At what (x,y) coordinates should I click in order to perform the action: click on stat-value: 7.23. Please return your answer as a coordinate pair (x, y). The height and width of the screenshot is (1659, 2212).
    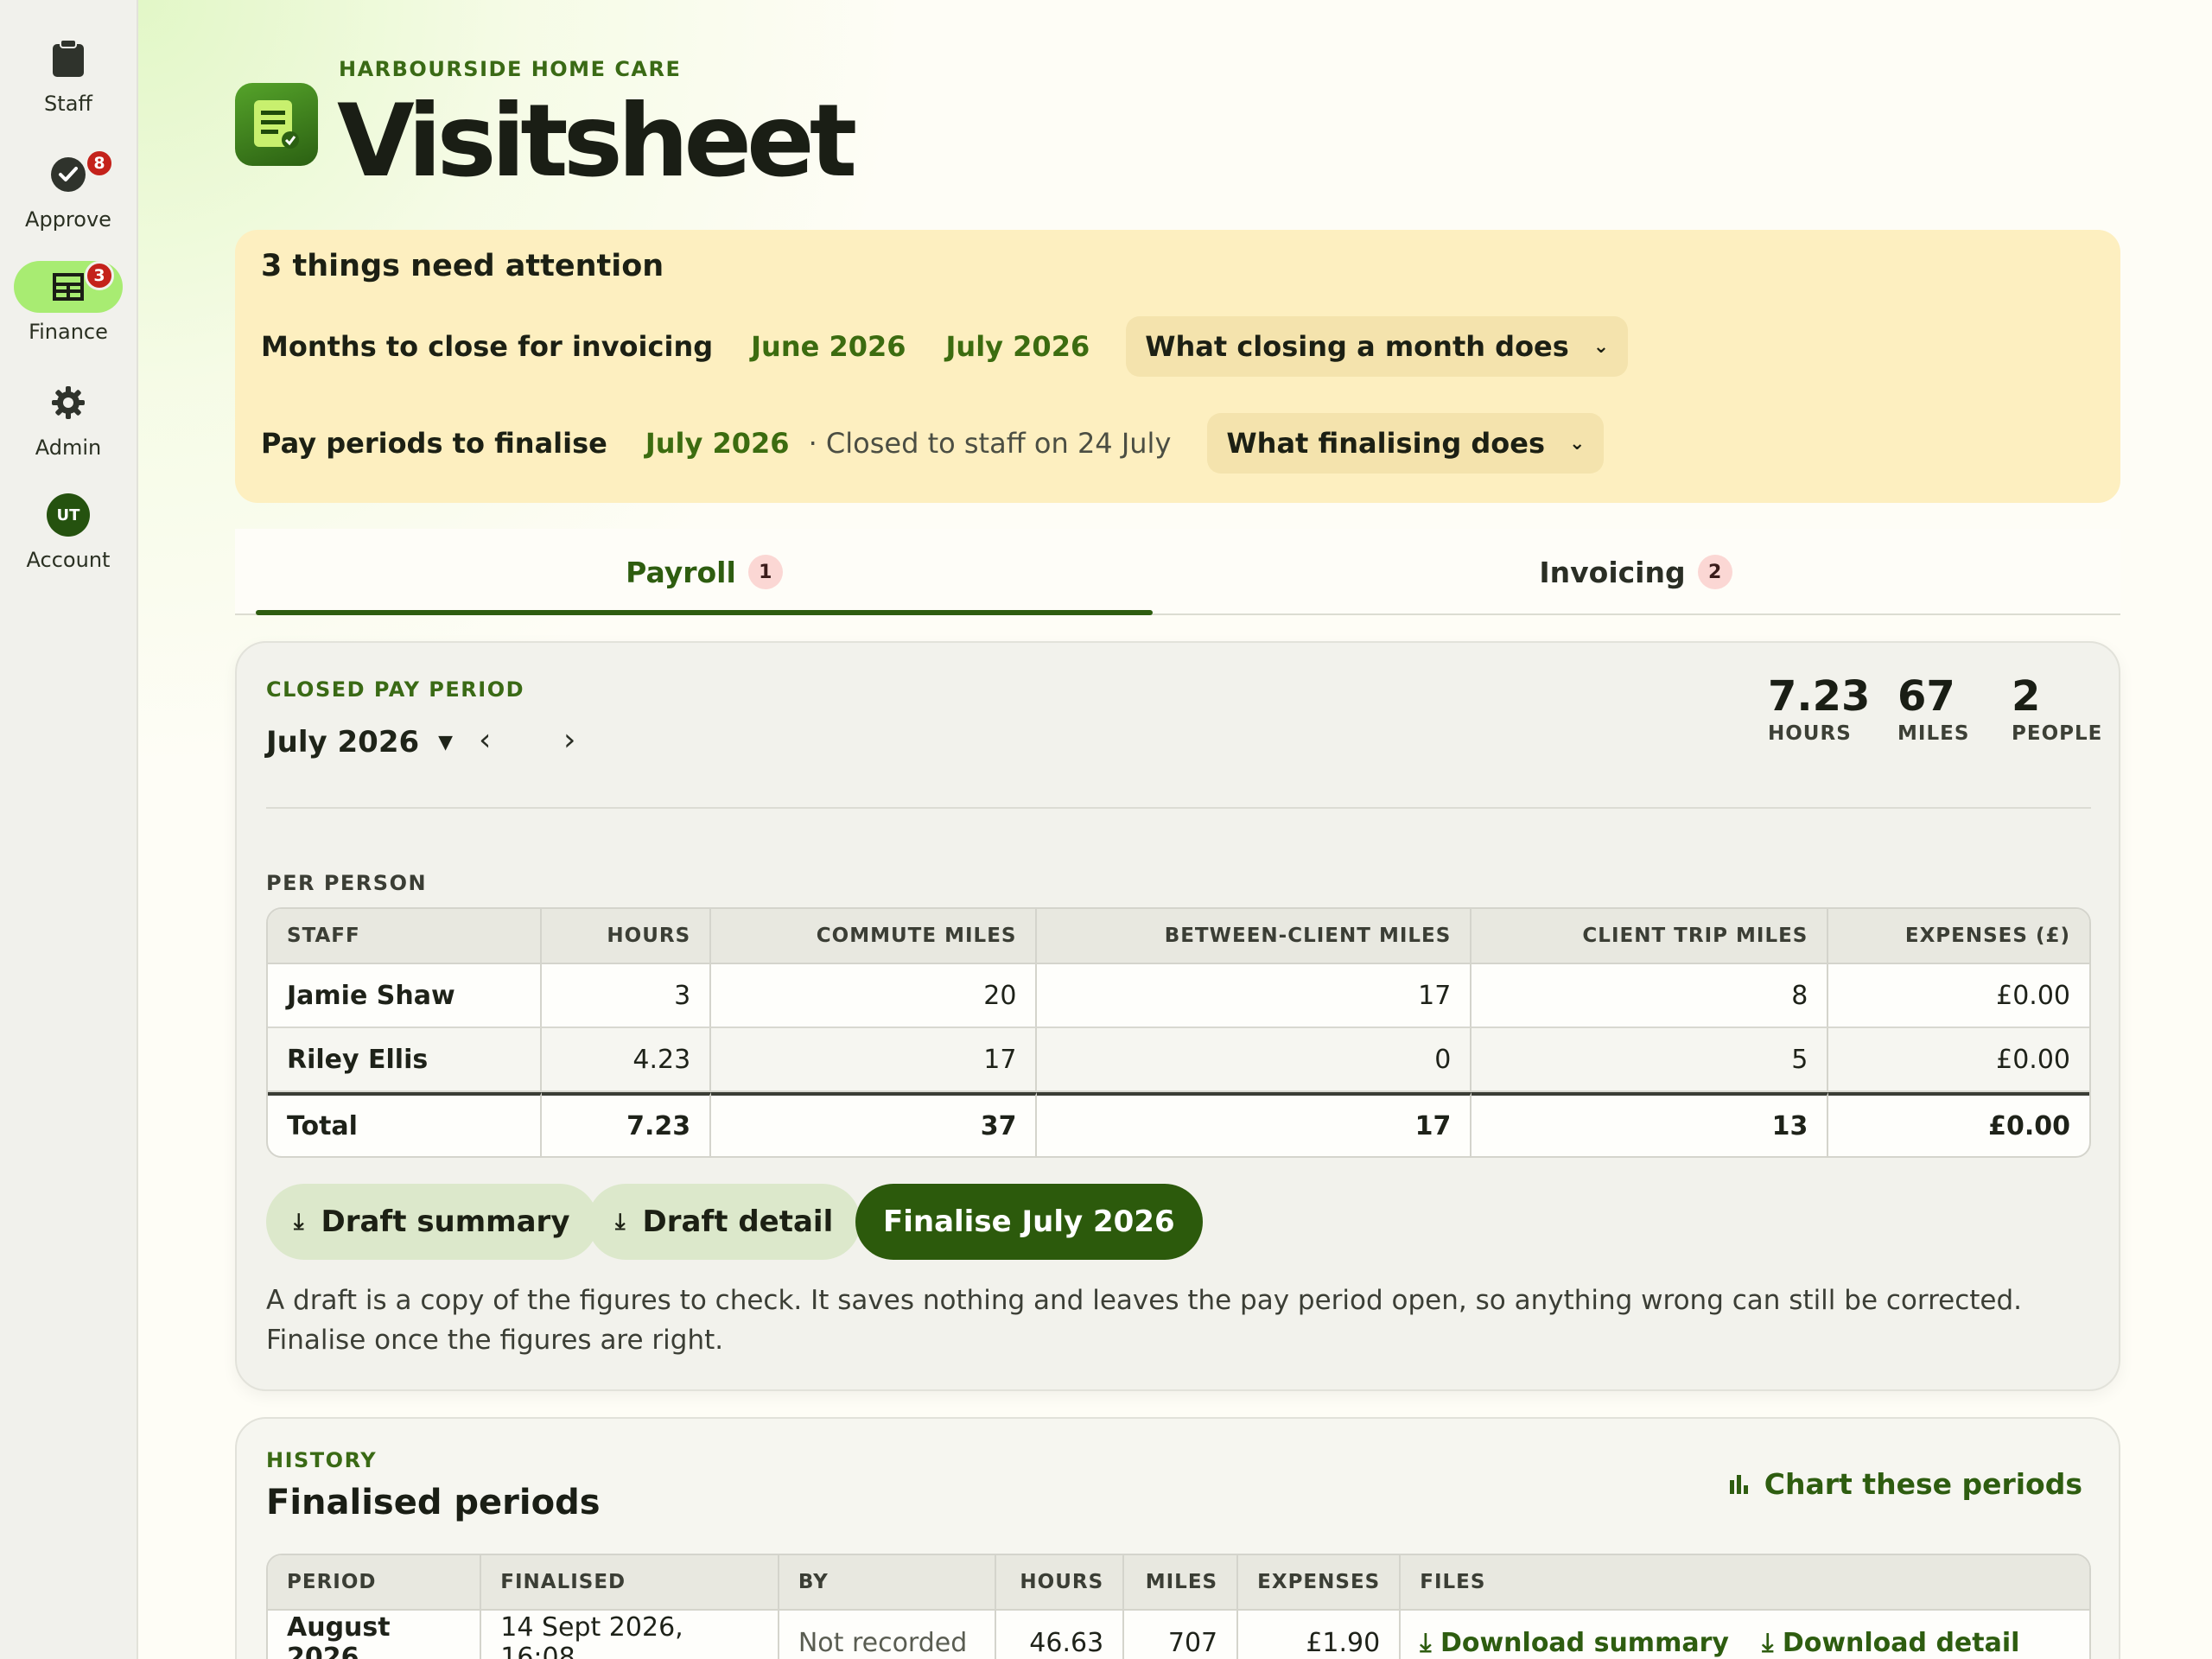
    Looking at the image, I should click on (1819, 696).